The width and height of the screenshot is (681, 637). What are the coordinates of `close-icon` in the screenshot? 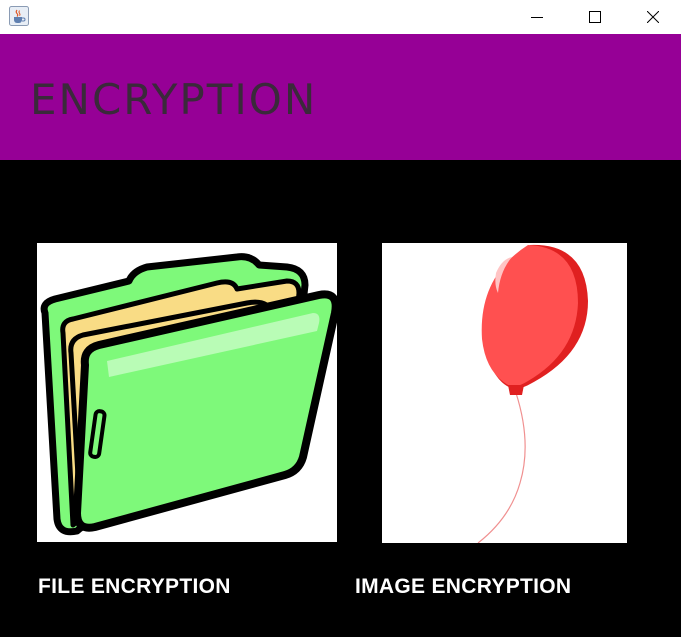 It's located at (653, 17).